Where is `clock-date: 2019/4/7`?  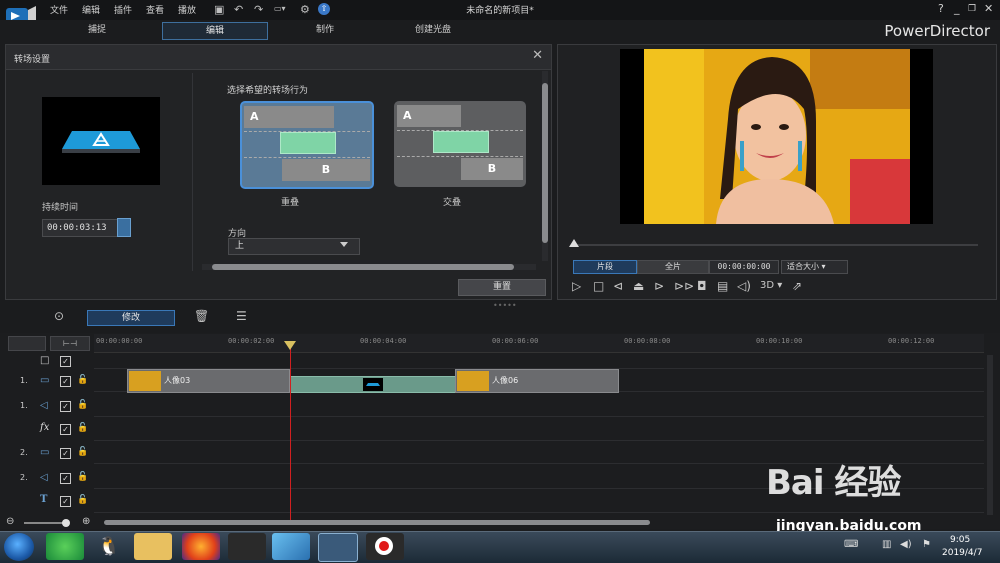
clock-date: 2019/4/7 is located at coordinates (962, 553).